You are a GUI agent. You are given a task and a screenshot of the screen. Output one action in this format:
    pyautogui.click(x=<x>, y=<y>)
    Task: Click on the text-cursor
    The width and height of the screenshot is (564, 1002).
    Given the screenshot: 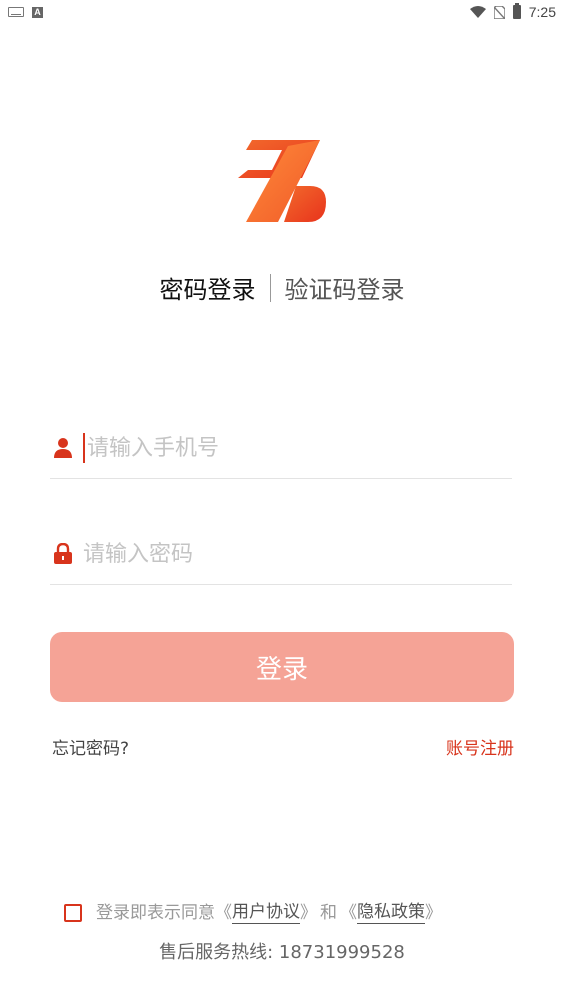 What is the action you would take?
    pyautogui.click(x=84, y=448)
    